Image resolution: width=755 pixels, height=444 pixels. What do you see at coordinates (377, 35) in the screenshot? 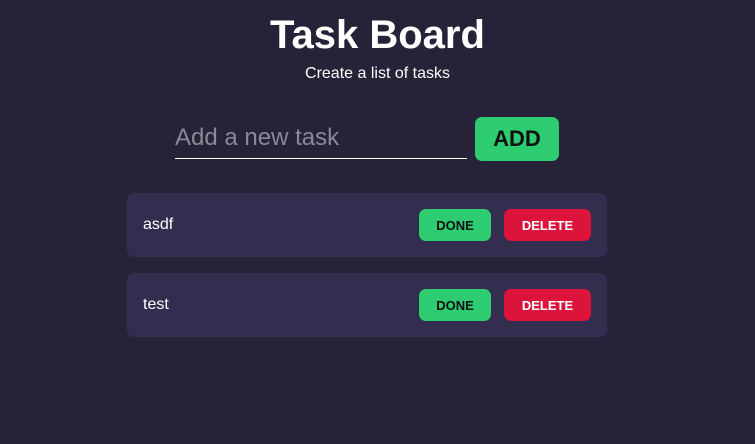
I see `page-title: Task Board` at bounding box center [377, 35].